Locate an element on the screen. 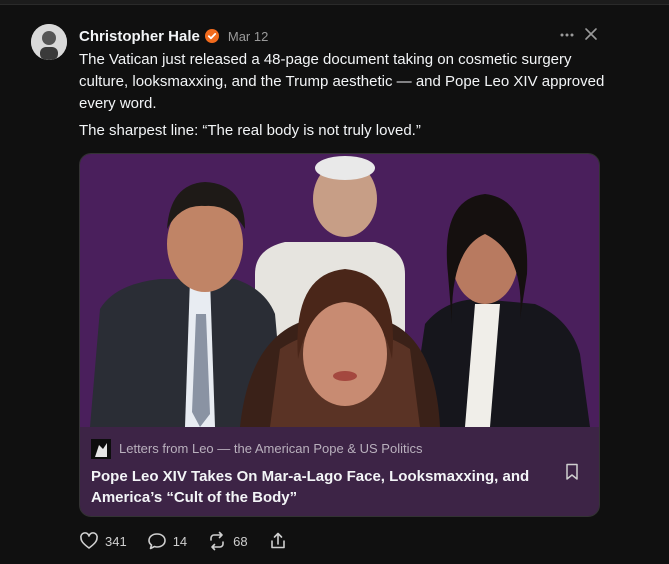 This screenshot has height=564, width=669. like-button: 341 is located at coordinates (103, 541).